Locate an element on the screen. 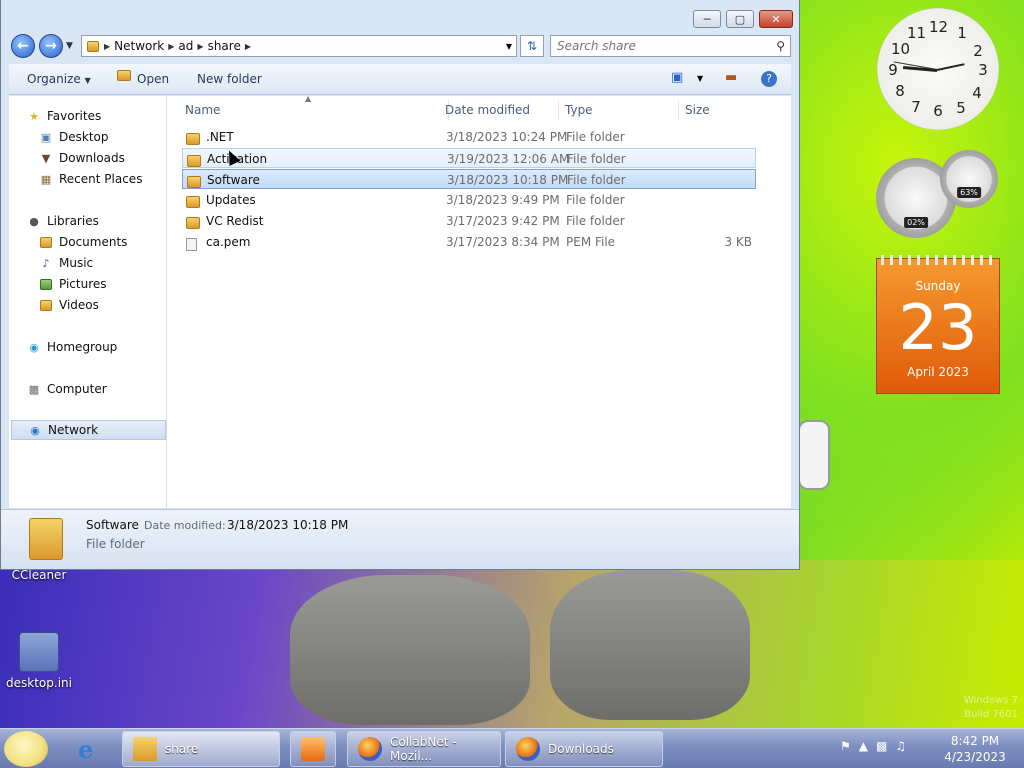  nav-libraries: ● Libraries is located at coordinates (63, 221).